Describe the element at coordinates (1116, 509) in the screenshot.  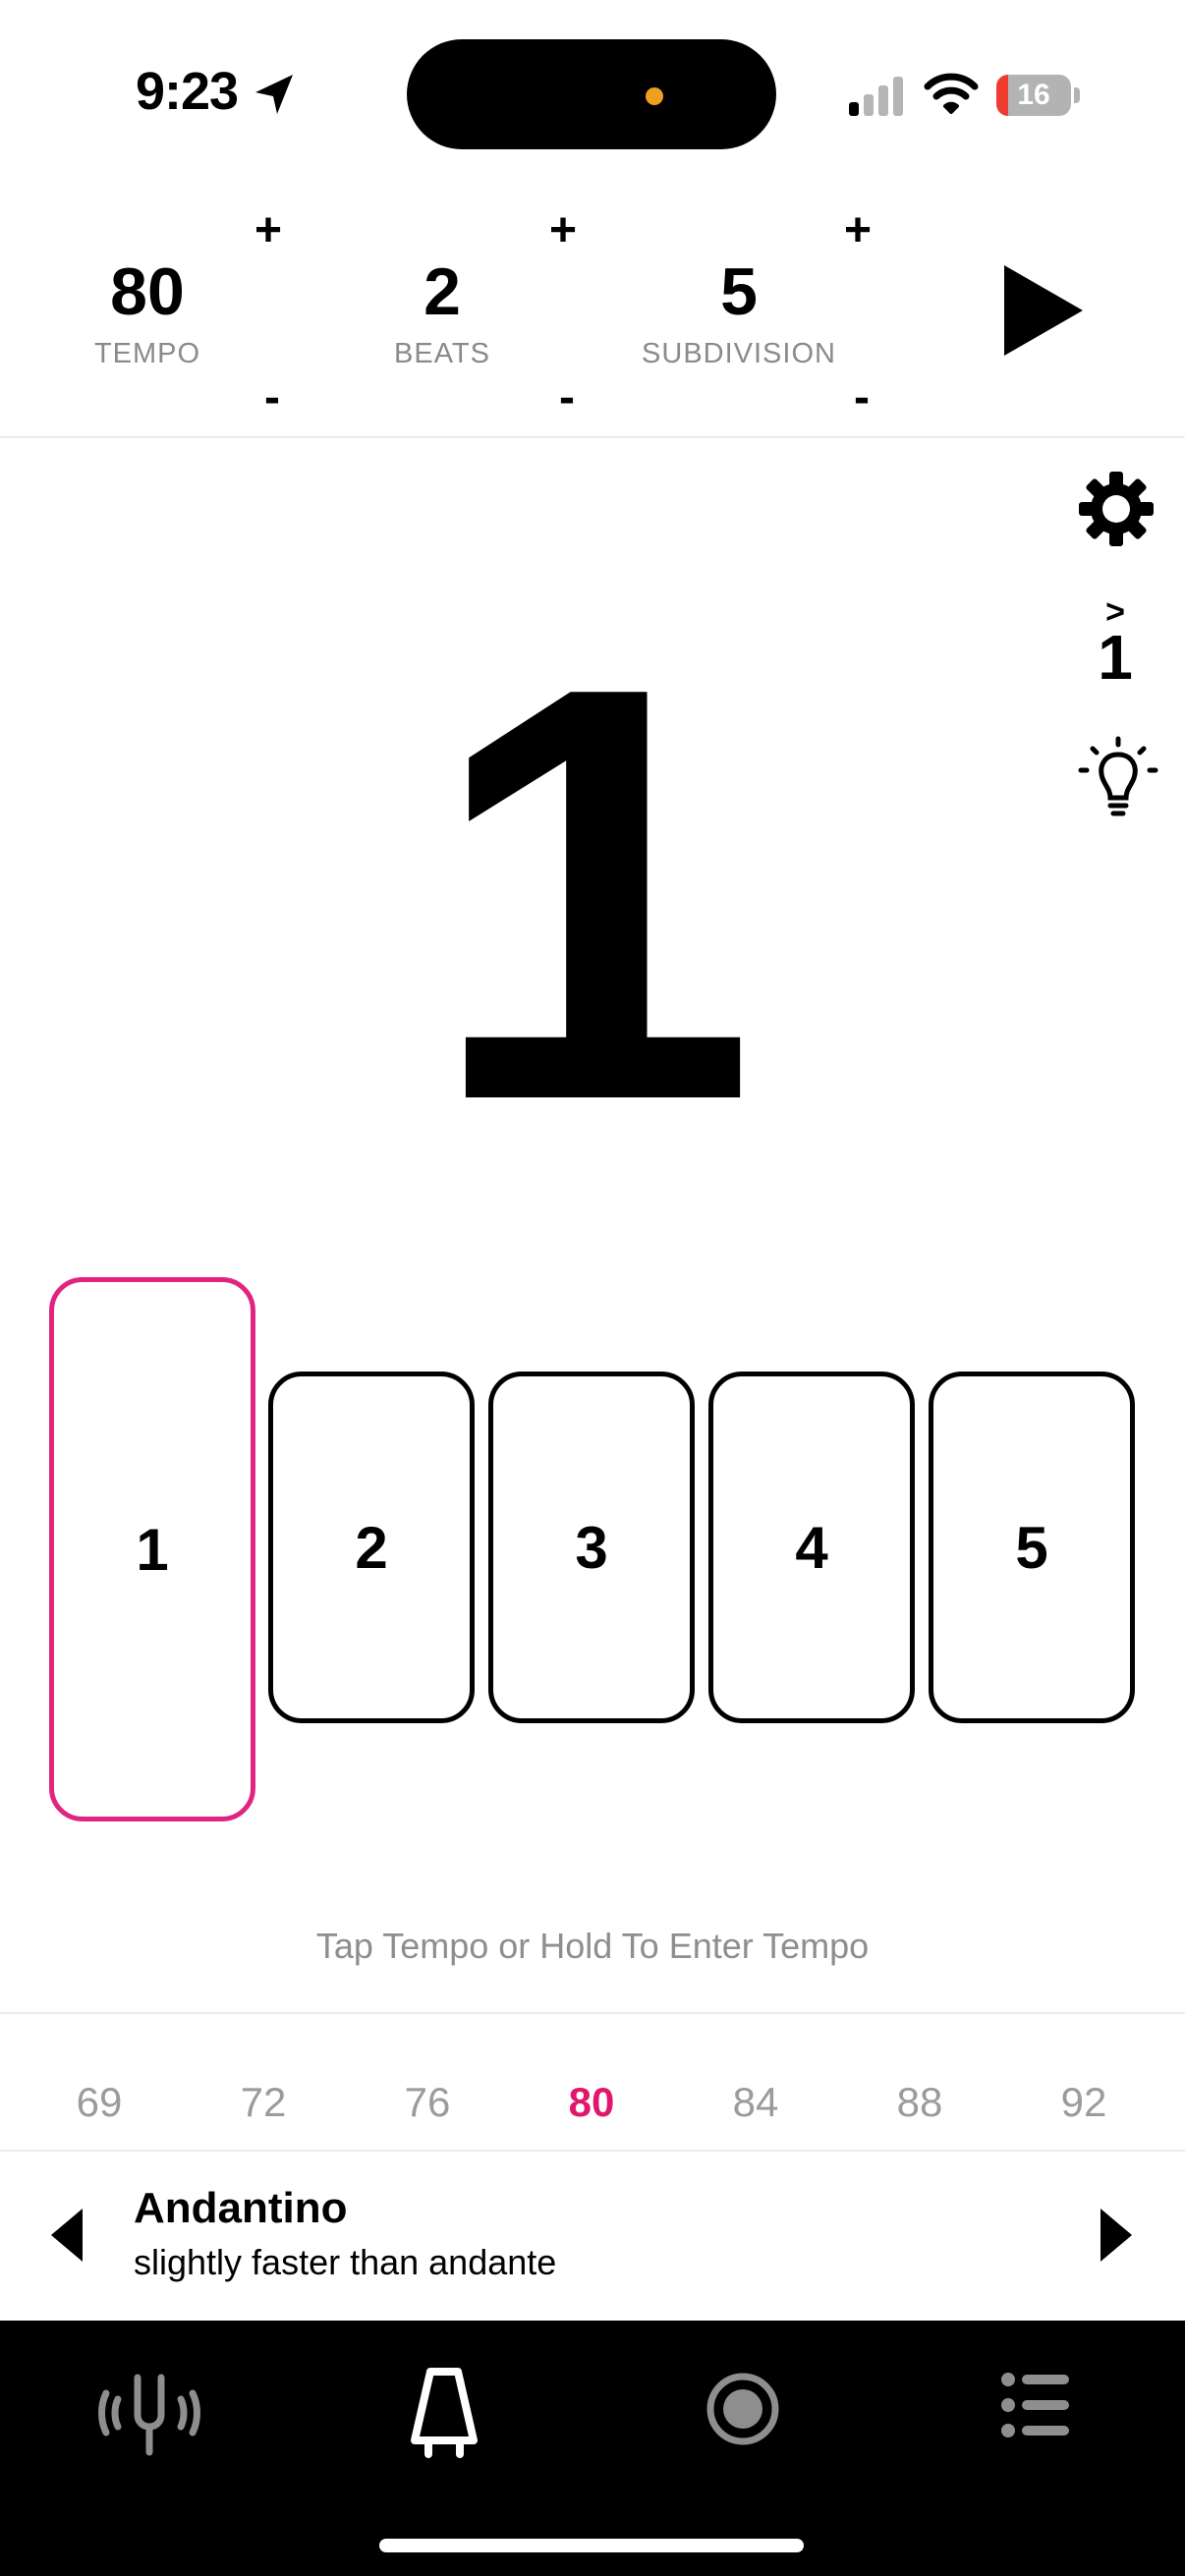
I see `gear-icon` at that location.